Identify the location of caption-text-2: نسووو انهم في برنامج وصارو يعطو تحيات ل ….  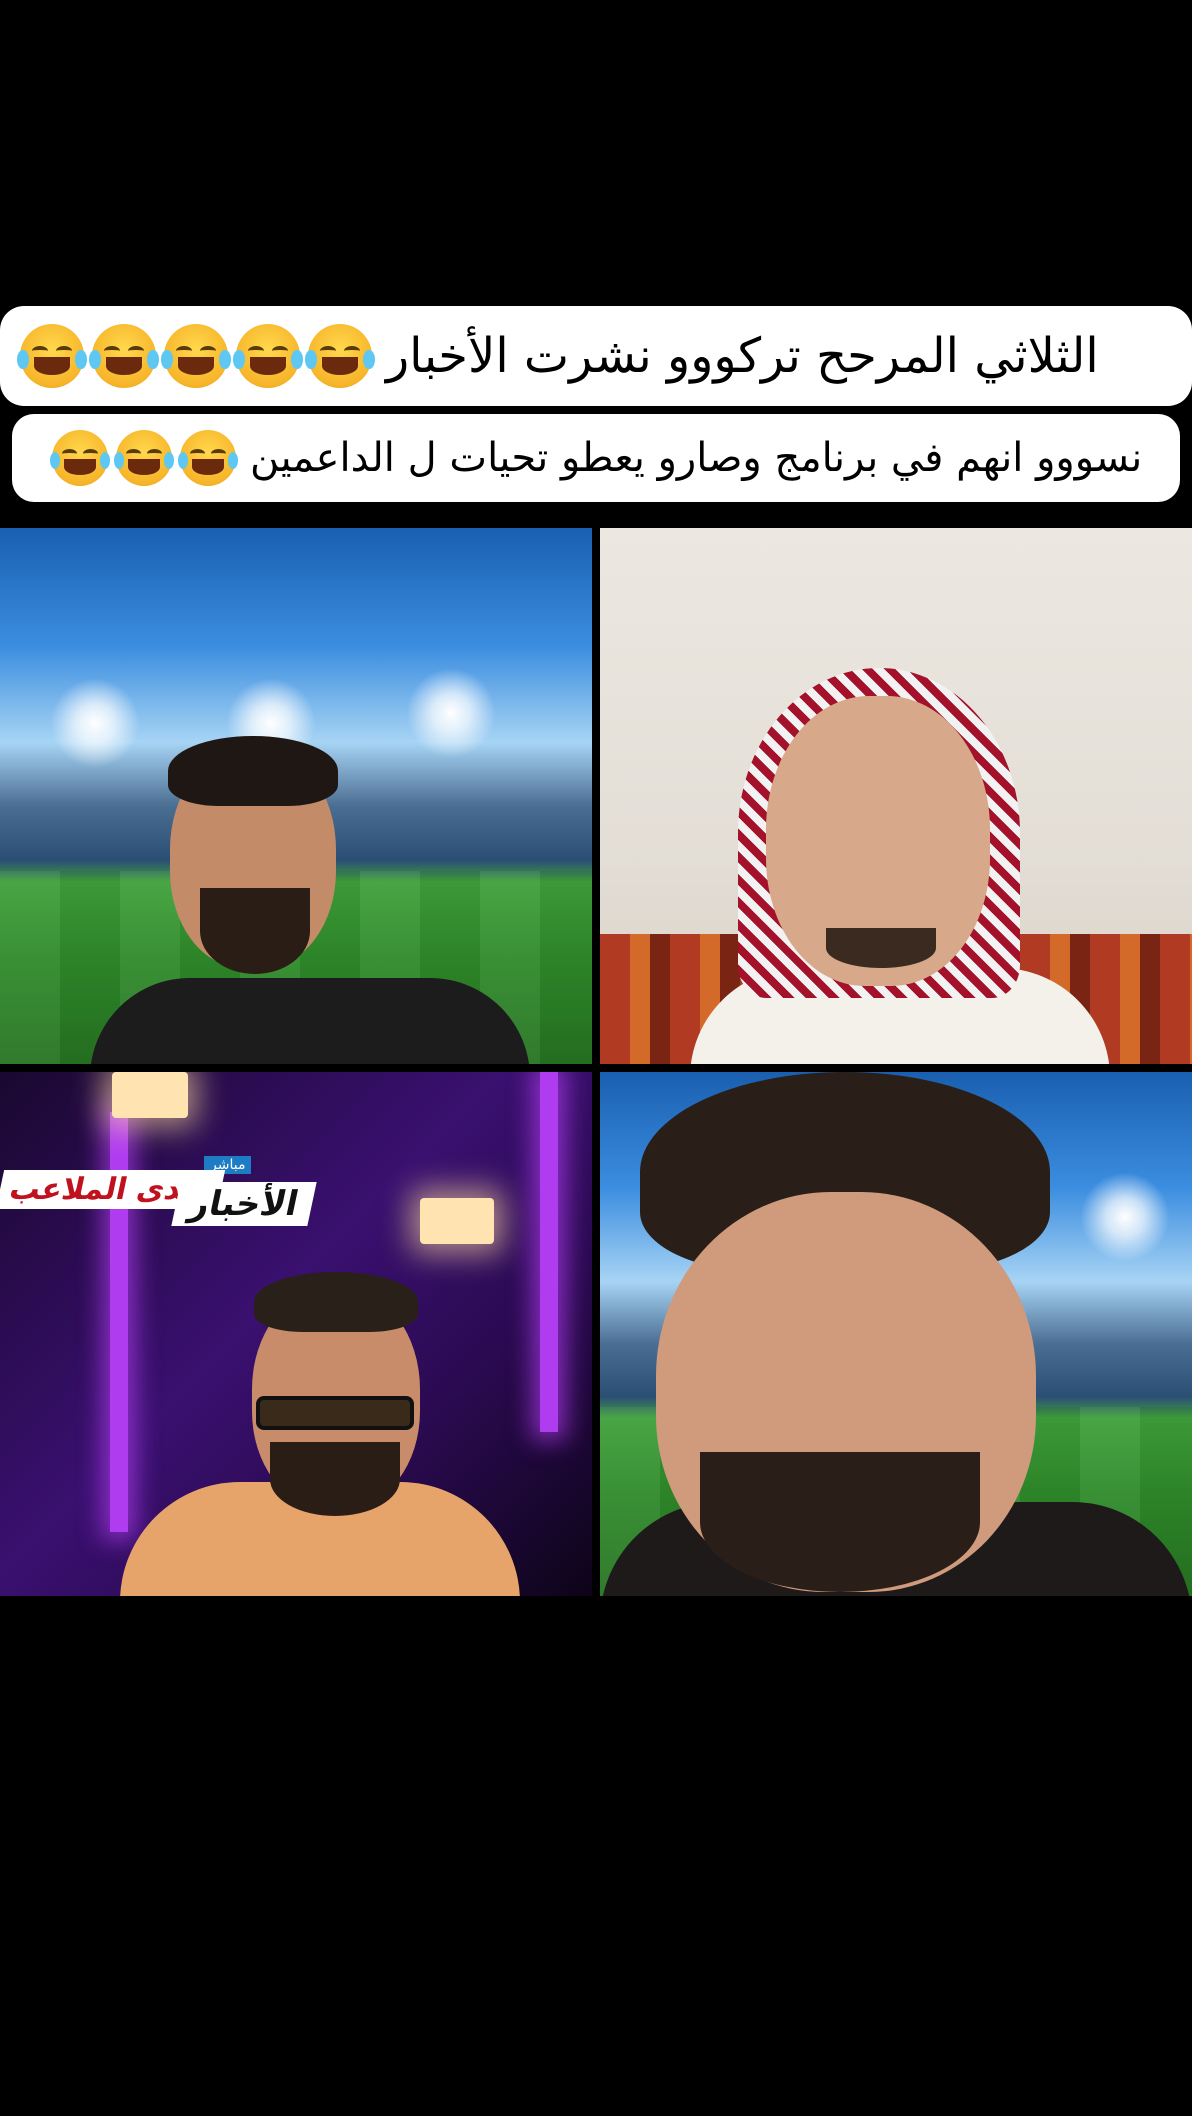
(696, 458).